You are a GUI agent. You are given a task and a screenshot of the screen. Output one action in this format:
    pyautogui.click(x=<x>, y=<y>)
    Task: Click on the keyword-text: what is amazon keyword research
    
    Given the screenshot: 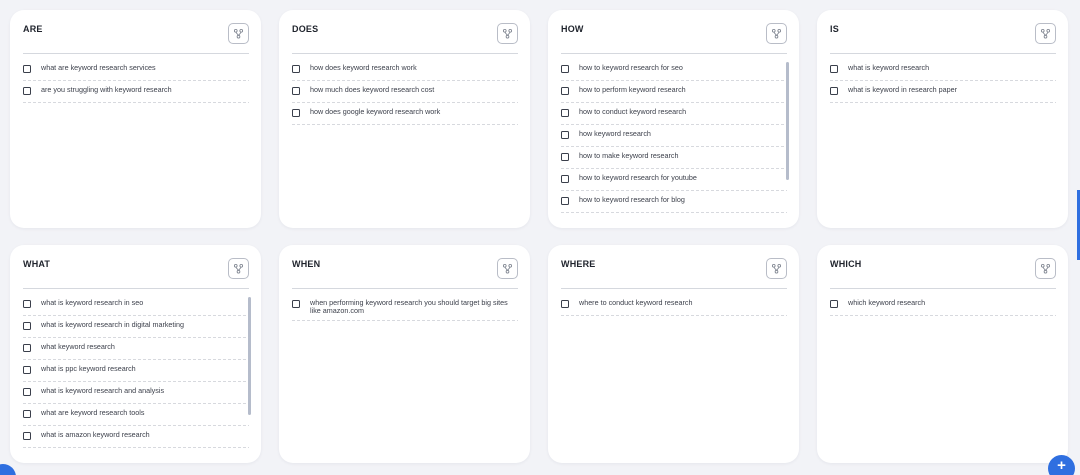 What is the action you would take?
    pyautogui.click(x=95, y=434)
    